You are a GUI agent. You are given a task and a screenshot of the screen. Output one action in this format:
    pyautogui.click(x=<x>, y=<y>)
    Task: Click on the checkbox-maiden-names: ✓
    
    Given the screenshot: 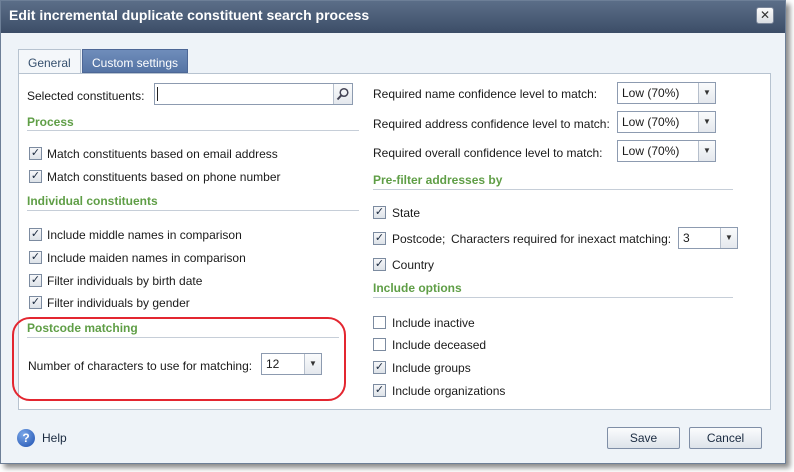 What is the action you would take?
    pyautogui.click(x=35, y=257)
    